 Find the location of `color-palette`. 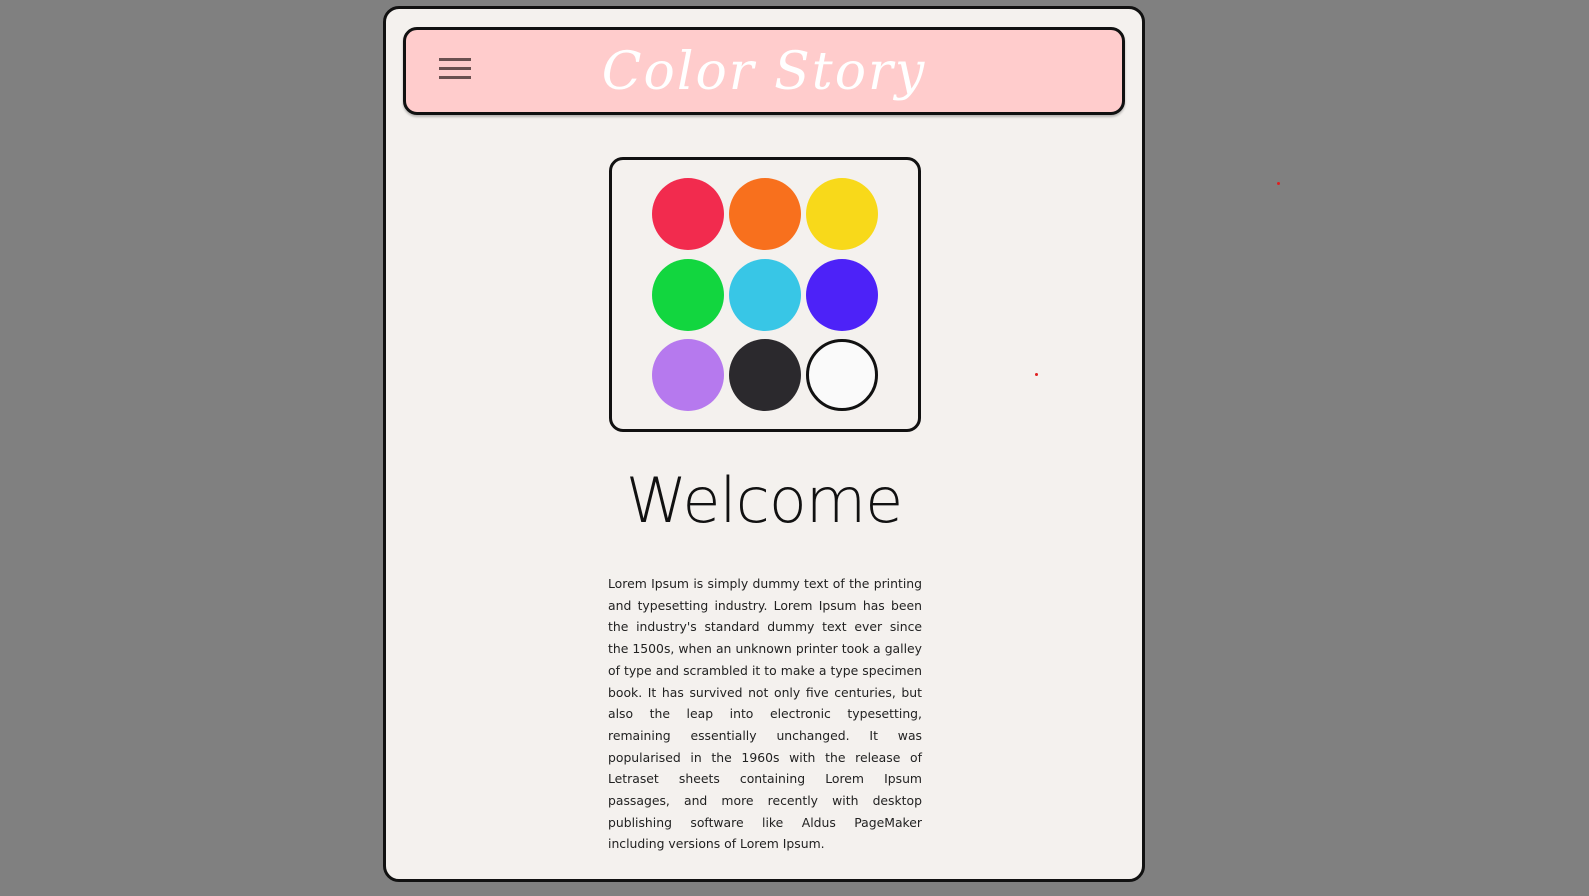

color-palette is located at coordinates (765, 294).